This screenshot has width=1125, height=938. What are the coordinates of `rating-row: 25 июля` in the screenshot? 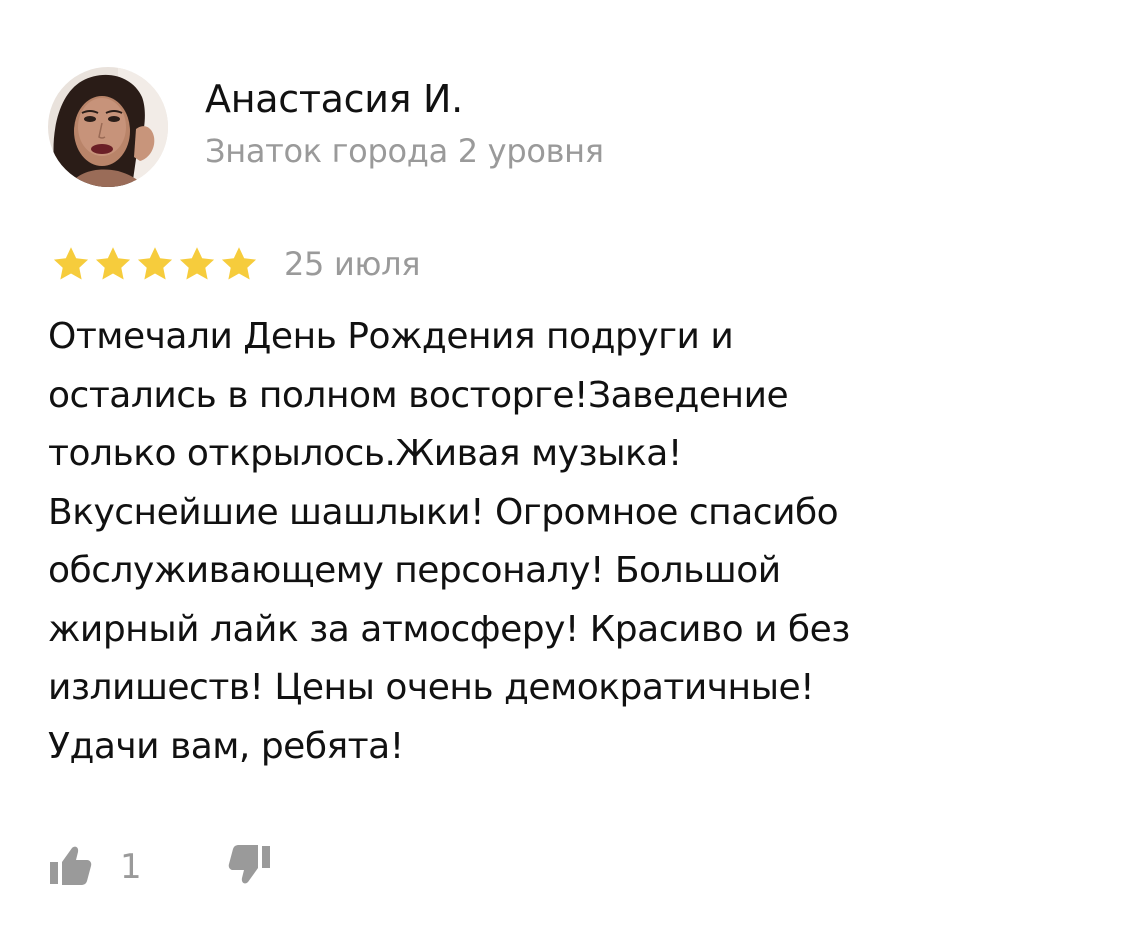 It's located at (236, 264).